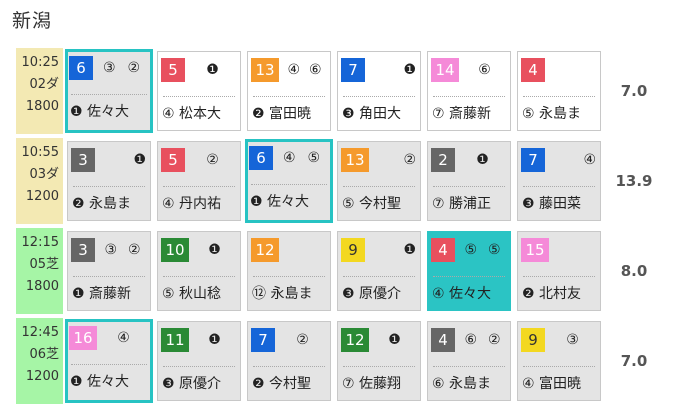 This screenshot has width=679, height=416. Describe the element at coordinates (559, 91) in the screenshot. I see `horse-cell: 4 ⑤ 永島ま` at that location.